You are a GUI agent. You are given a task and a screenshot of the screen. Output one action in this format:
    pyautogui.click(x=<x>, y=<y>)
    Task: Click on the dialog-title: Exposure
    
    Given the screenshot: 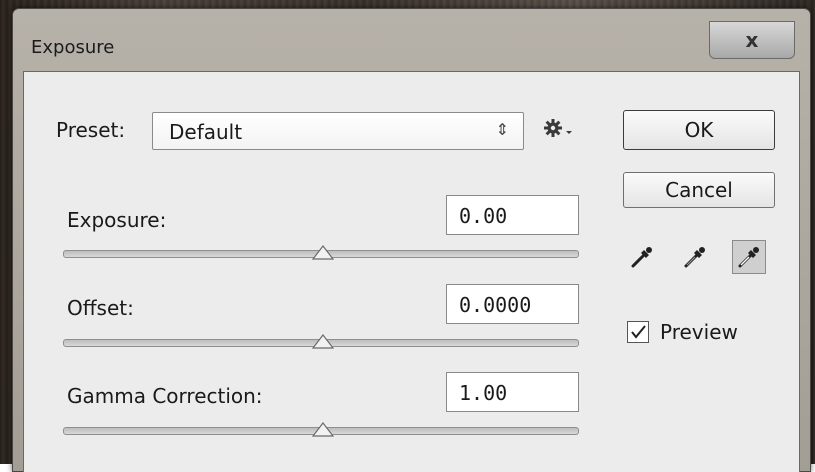 What is the action you would take?
    pyautogui.click(x=73, y=47)
    